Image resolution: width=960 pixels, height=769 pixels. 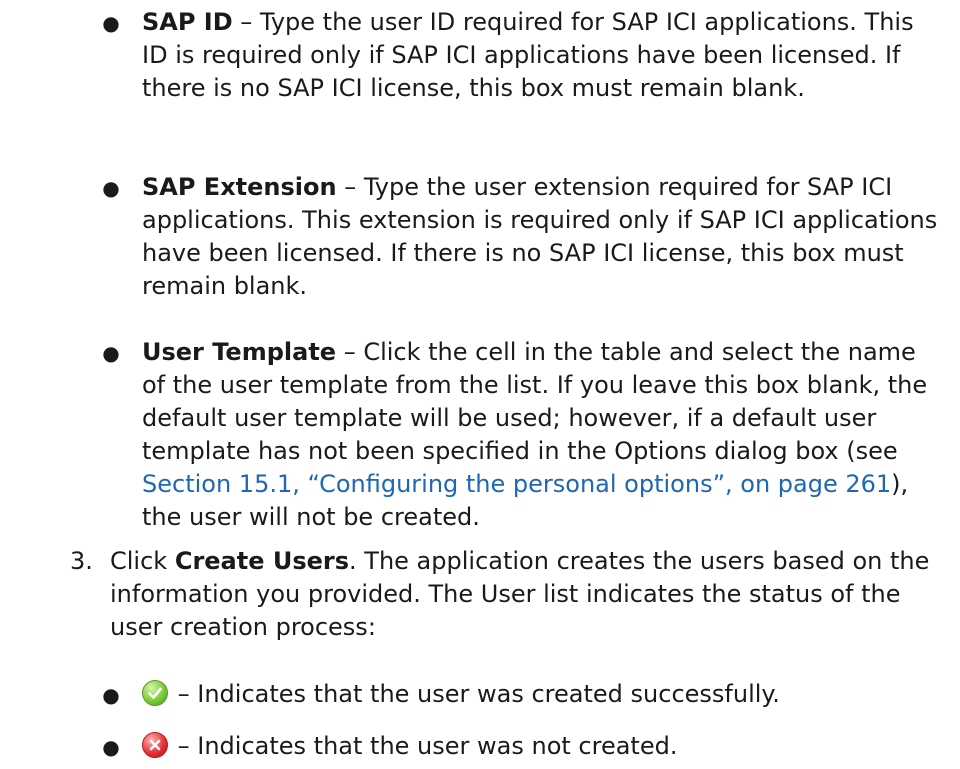 I want to click on x-mark, so click(x=155, y=745).